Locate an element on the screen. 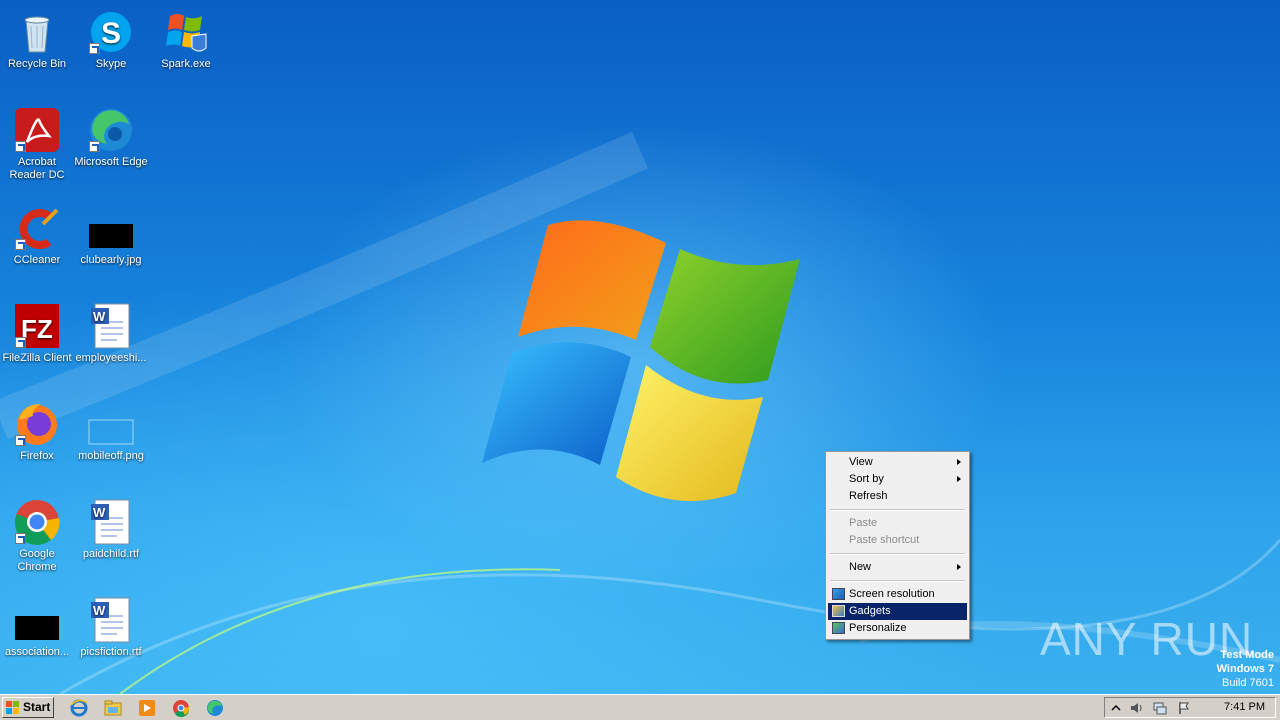 Image resolution: width=1280 pixels, height=720 pixels. network-icon is located at coordinates (1160, 708).